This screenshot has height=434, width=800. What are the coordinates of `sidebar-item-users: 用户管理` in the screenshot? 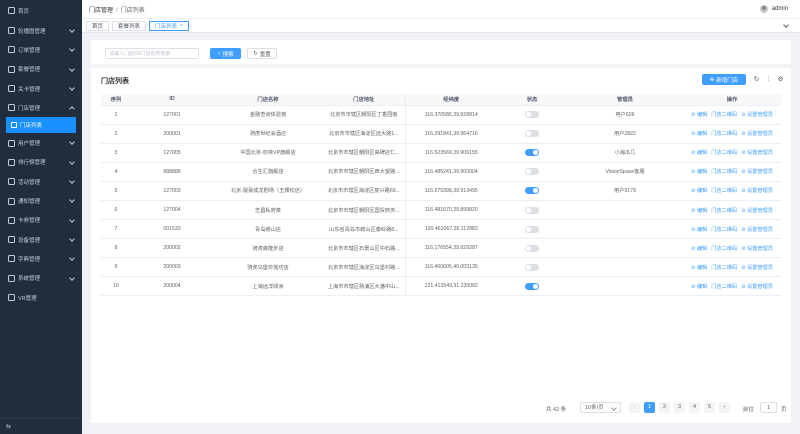 It's located at (41, 142).